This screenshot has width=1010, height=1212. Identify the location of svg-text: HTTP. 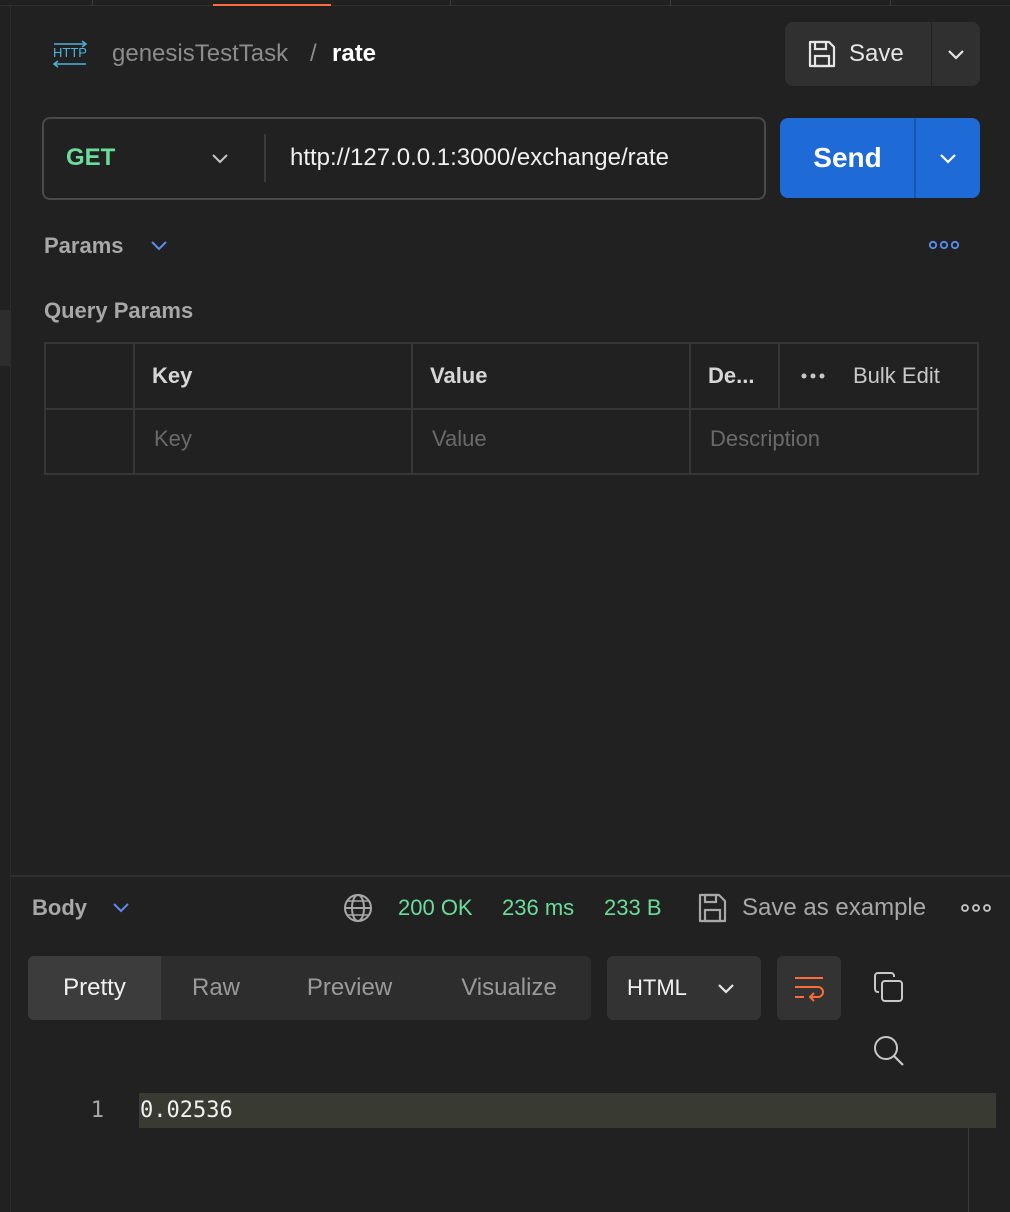
(70, 52).